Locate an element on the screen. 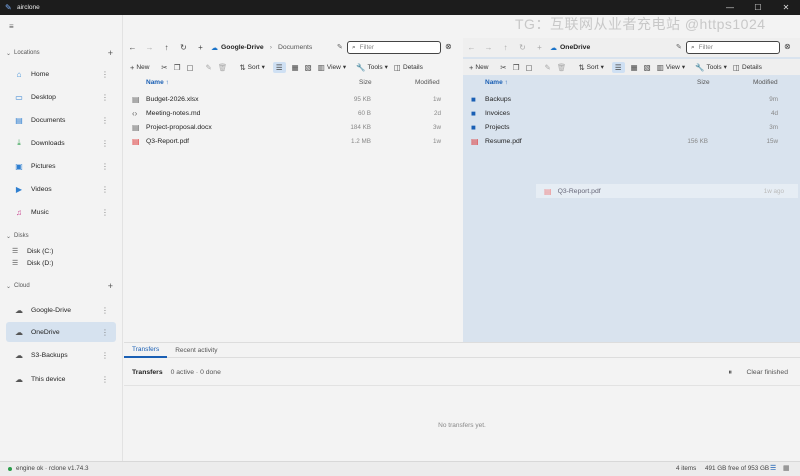 Image resolution: width=800 pixels, height=476 pixels. breadcrumb-root: ☁ Google-Drive is located at coordinates (237, 48).